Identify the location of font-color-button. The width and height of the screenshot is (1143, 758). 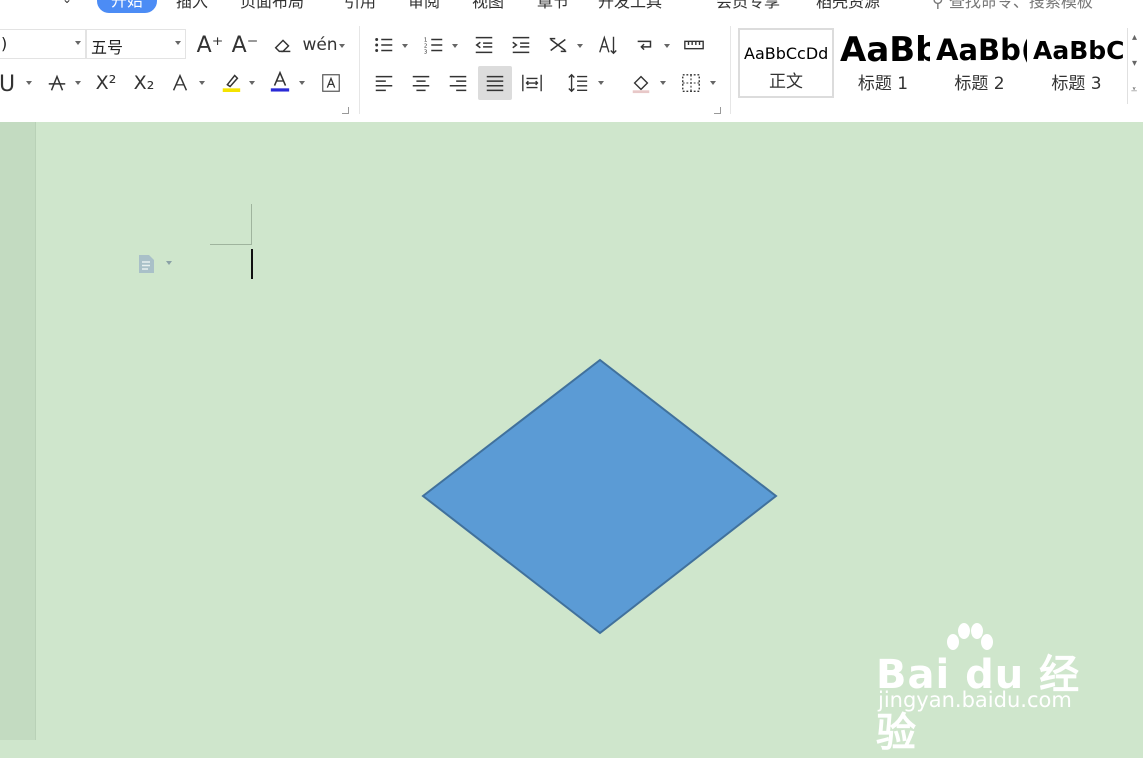
(280, 81).